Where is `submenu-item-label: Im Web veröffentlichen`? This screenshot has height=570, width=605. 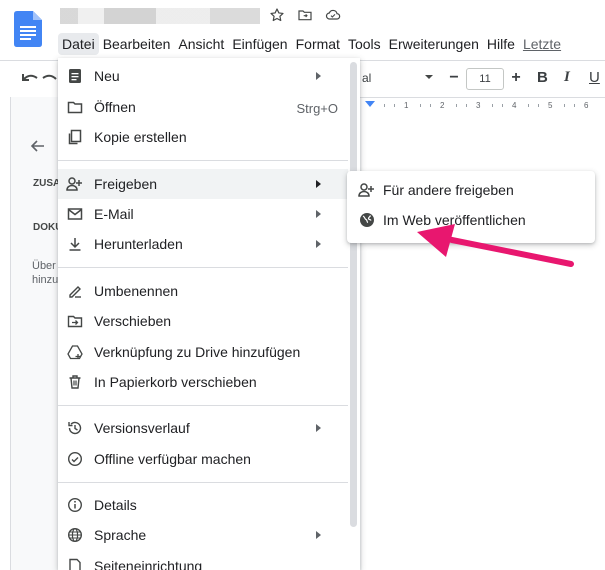
submenu-item-label: Im Web veröffentlichen is located at coordinates (454, 220).